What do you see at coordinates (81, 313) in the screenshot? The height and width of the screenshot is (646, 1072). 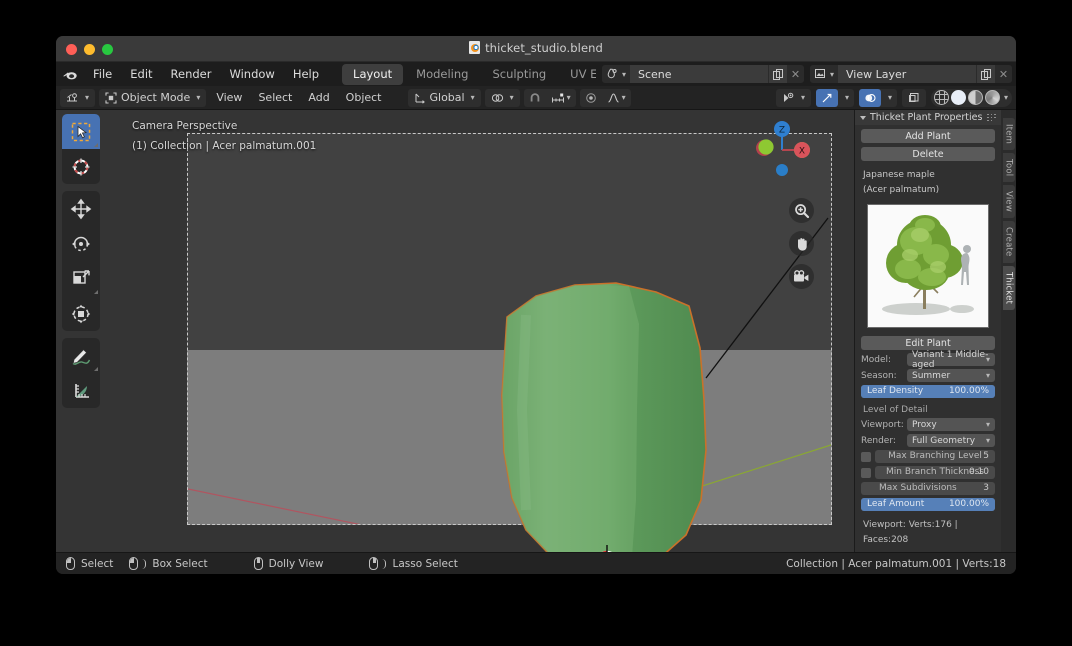 I see `transform-tool` at bounding box center [81, 313].